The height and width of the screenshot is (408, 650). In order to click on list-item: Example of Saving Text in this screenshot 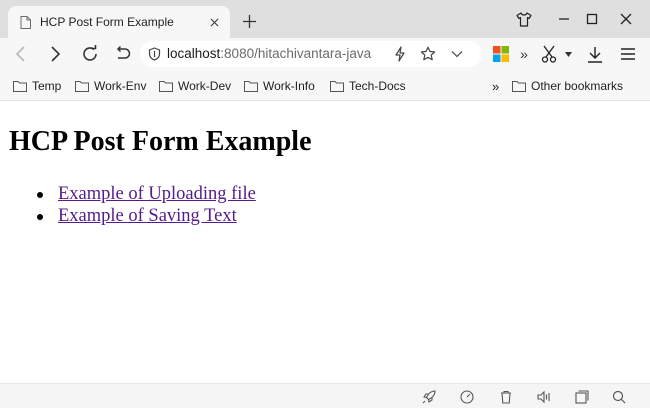, I will do `click(146, 216)`.